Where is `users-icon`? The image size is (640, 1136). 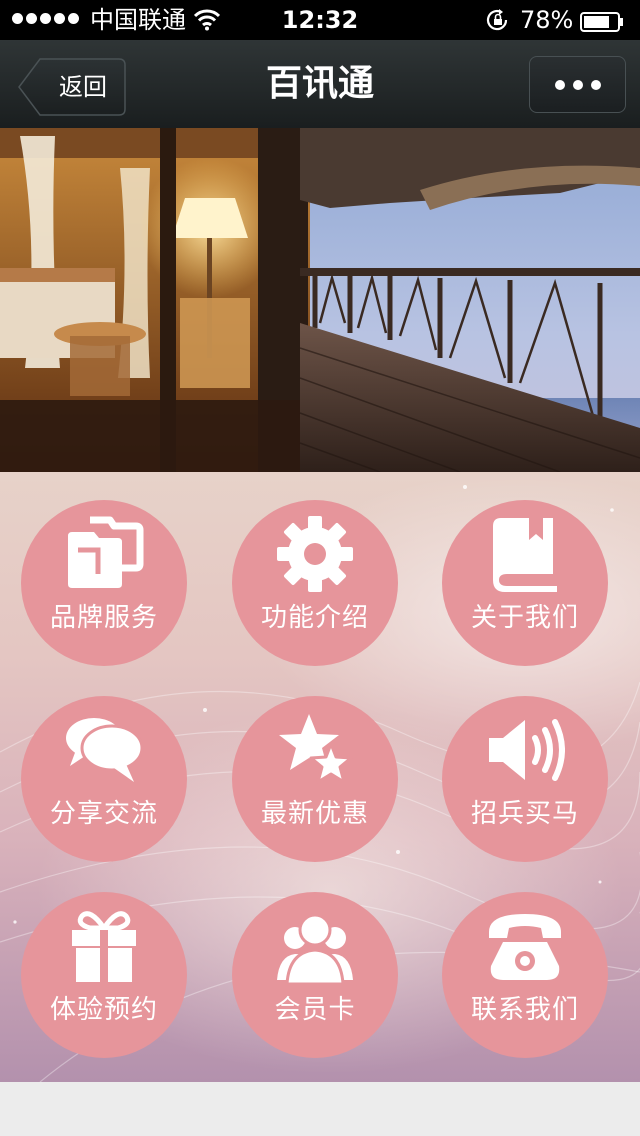 users-icon is located at coordinates (315, 949).